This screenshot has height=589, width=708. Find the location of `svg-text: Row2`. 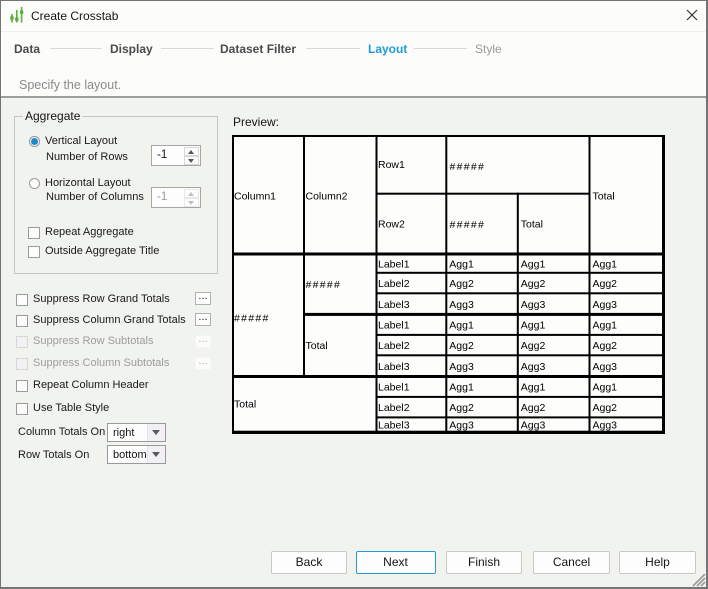

svg-text: Row2 is located at coordinates (391, 225).